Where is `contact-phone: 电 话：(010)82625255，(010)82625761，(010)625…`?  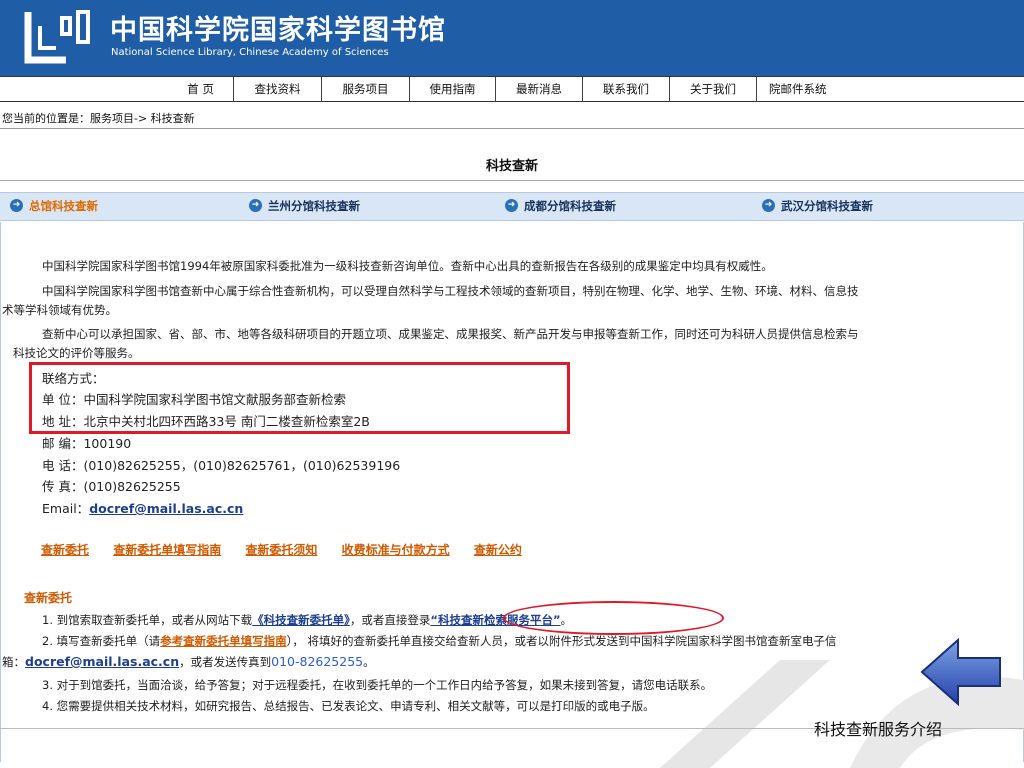 contact-phone: 电 话：(010)82625255，(010)82625761，(010)625… is located at coordinates (221, 465).